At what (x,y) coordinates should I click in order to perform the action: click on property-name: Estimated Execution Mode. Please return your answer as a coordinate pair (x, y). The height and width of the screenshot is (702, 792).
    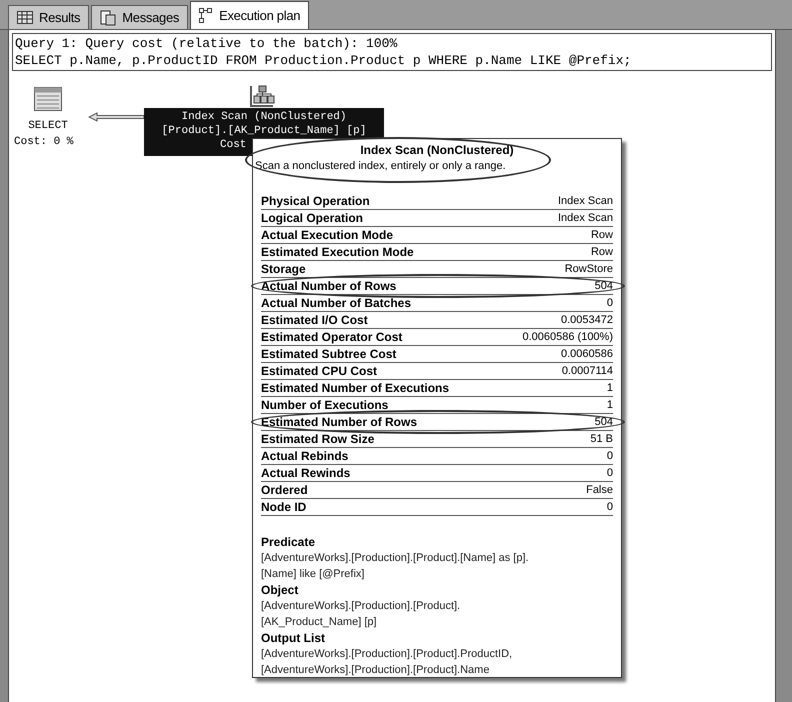
    Looking at the image, I should click on (337, 252).